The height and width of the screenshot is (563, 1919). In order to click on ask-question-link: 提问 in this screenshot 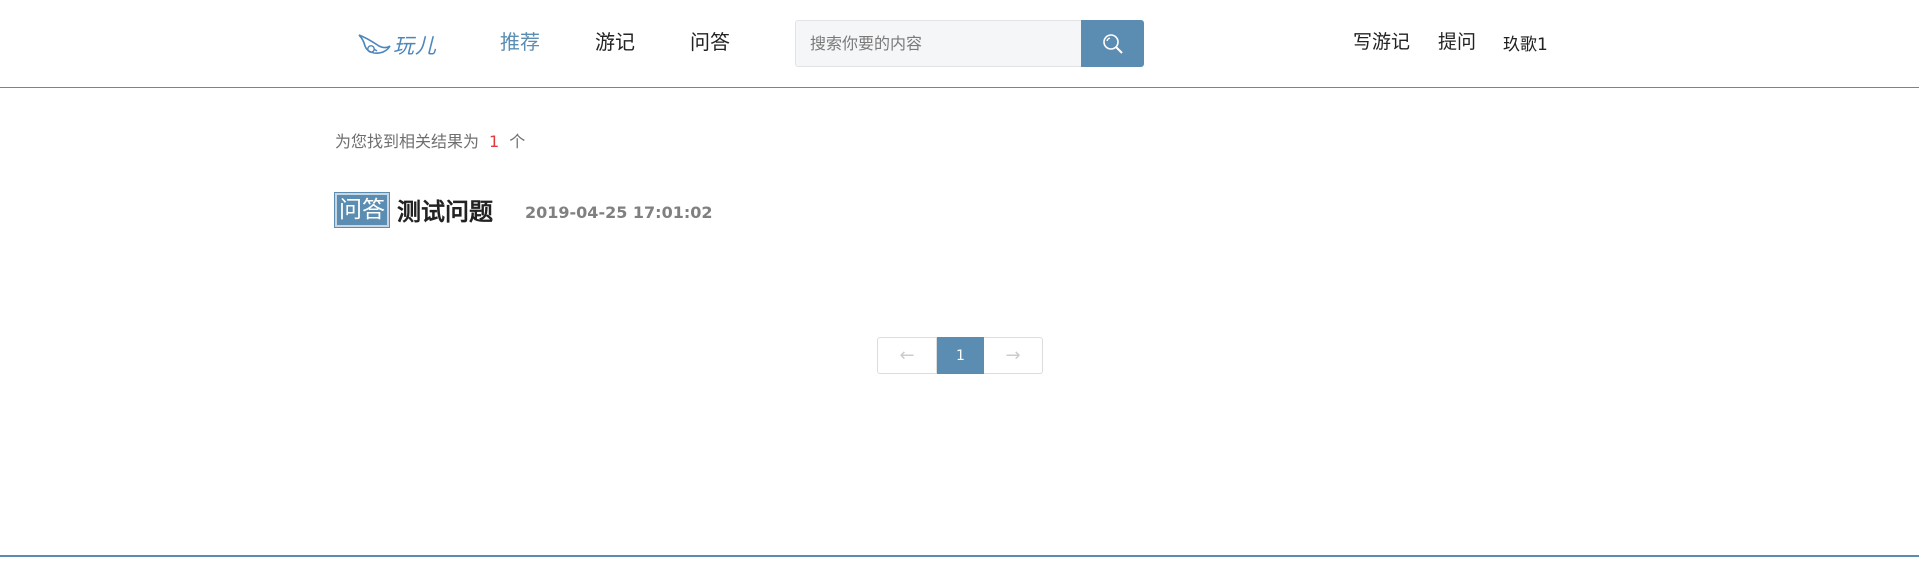, I will do `click(1457, 40)`.